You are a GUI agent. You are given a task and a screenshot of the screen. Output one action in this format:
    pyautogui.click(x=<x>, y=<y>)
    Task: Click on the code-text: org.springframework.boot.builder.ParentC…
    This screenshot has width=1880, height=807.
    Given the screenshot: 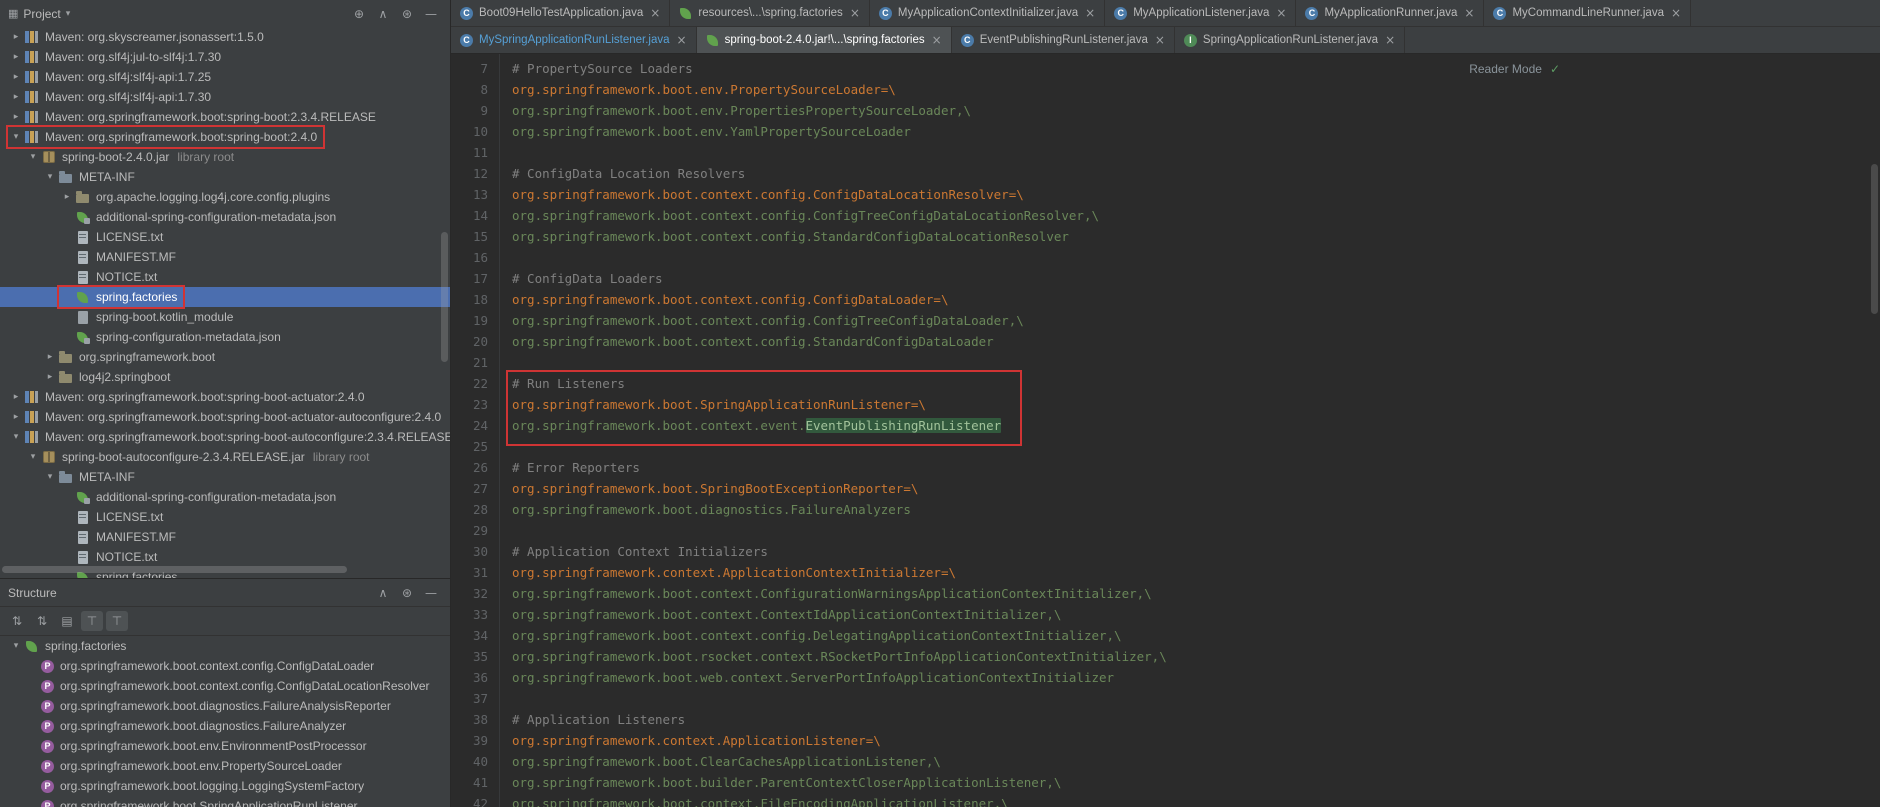 What is the action you would take?
    pyautogui.click(x=787, y=782)
    